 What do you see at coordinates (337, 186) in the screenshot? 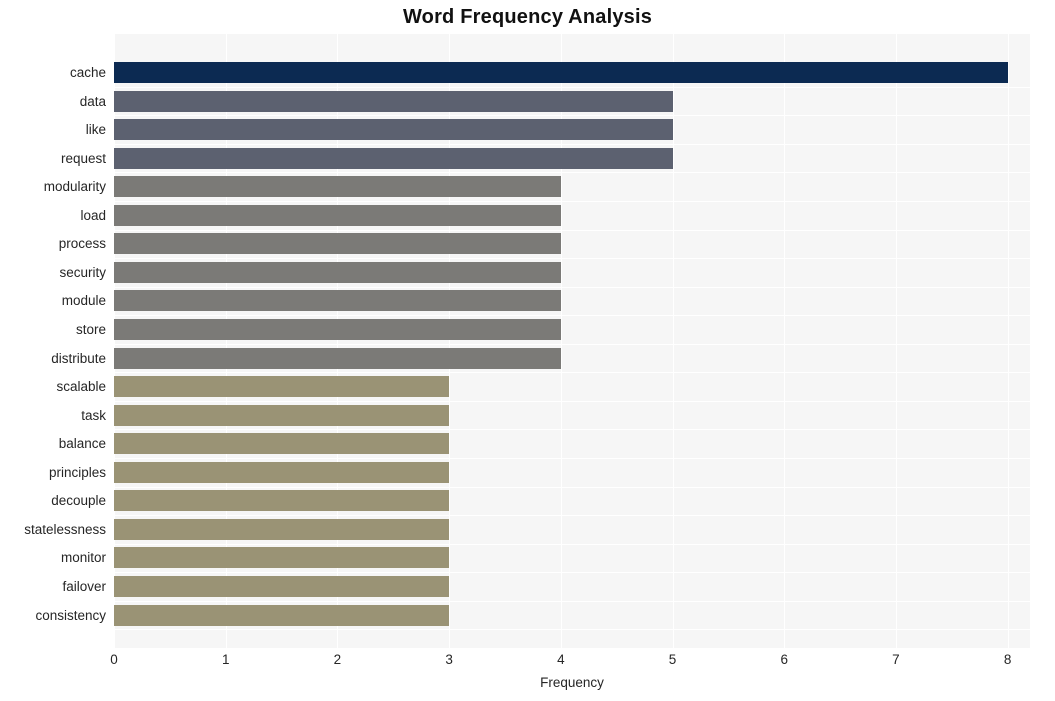
I see `bar-modularity` at bounding box center [337, 186].